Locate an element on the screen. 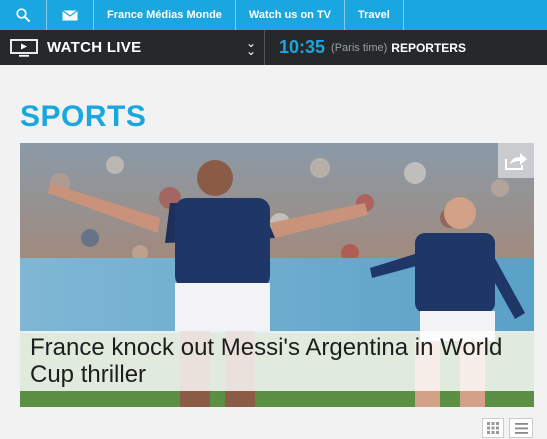 The width and height of the screenshot is (547, 439). tv-icon is located at coordinates (24, 47).